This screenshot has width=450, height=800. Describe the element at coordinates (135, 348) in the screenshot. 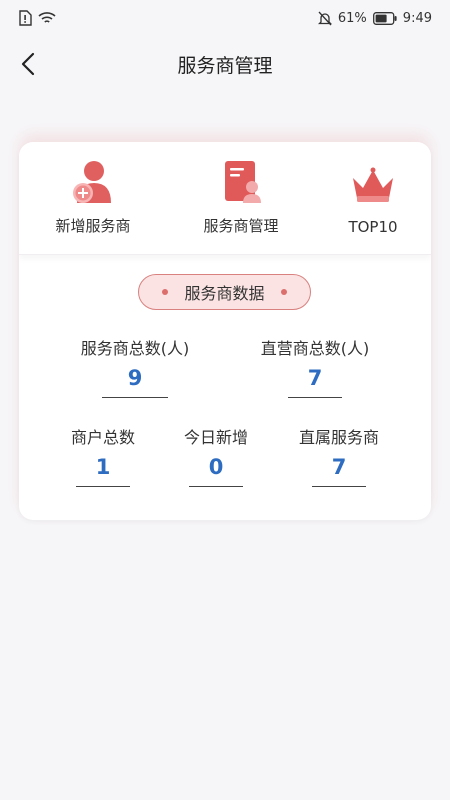

I see `stat-label: 服务商总数(人)` at that location.